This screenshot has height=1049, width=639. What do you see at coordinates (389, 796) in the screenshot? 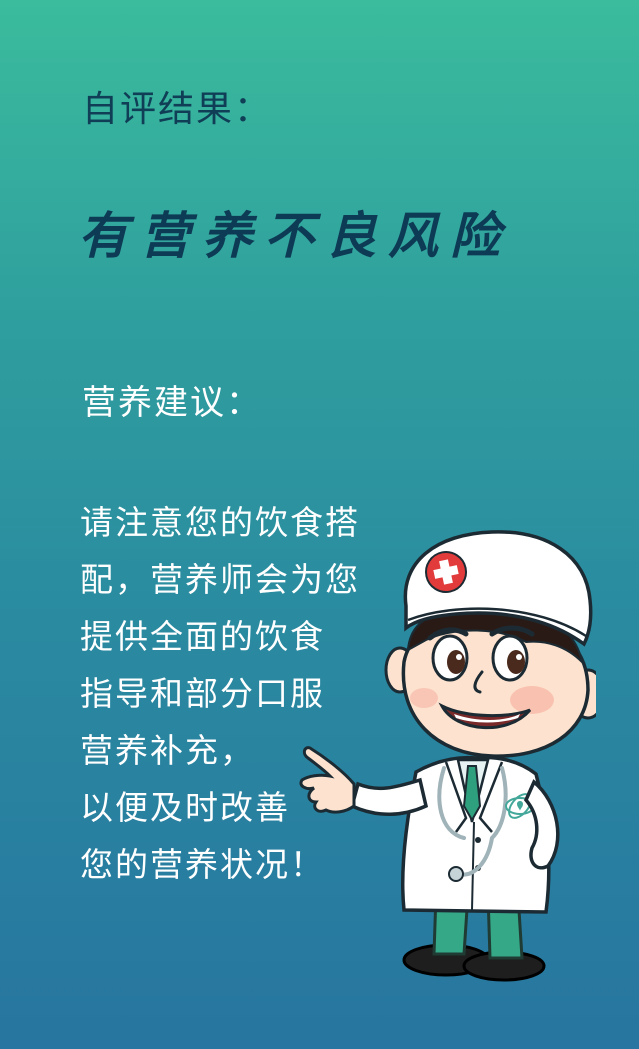
I see `left-arm` at bounding box center [389, 796].